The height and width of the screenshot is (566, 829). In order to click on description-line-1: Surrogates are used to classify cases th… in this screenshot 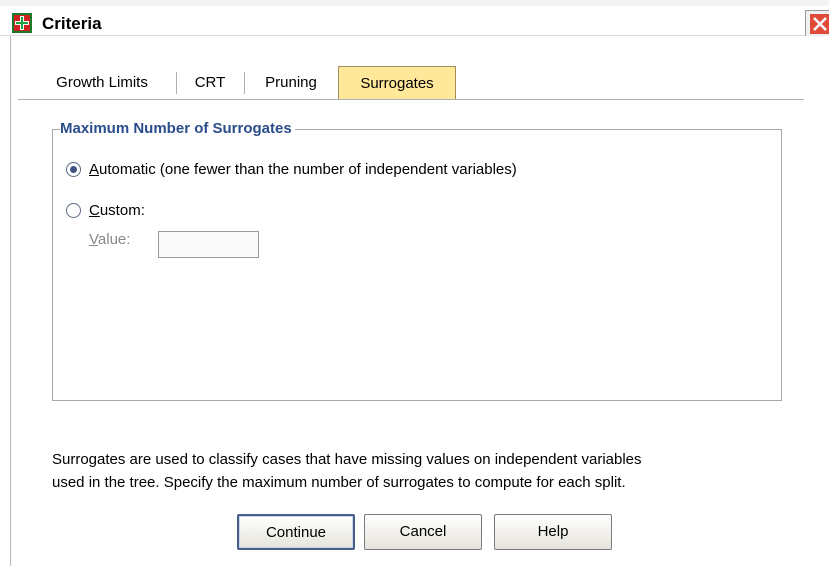, I will do `click(347, 459)`.